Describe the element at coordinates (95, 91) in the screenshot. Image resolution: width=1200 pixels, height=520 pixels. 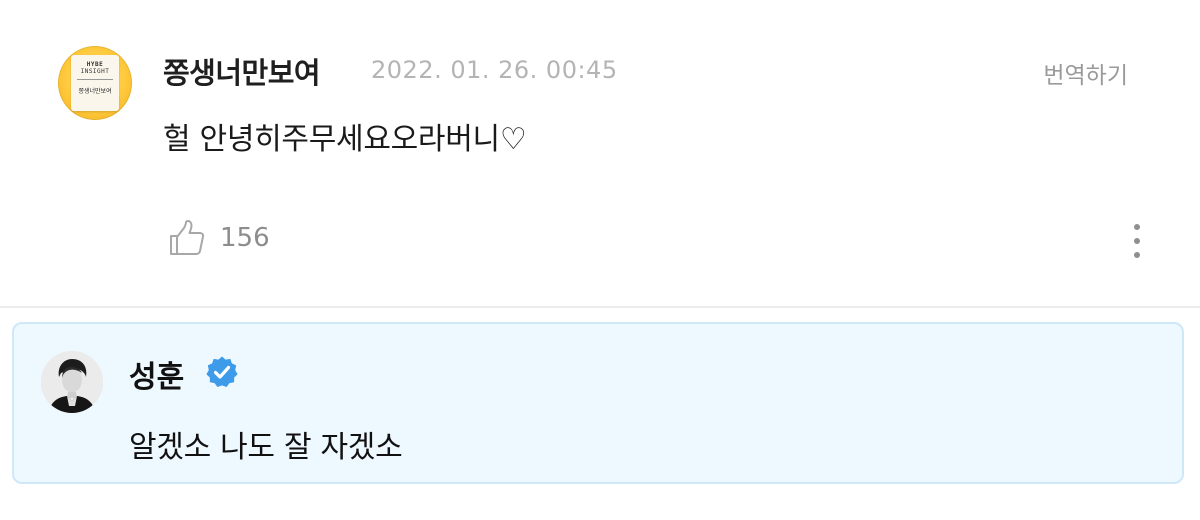
I see `avatar-card-name: 쫑생너만보여` at that location.